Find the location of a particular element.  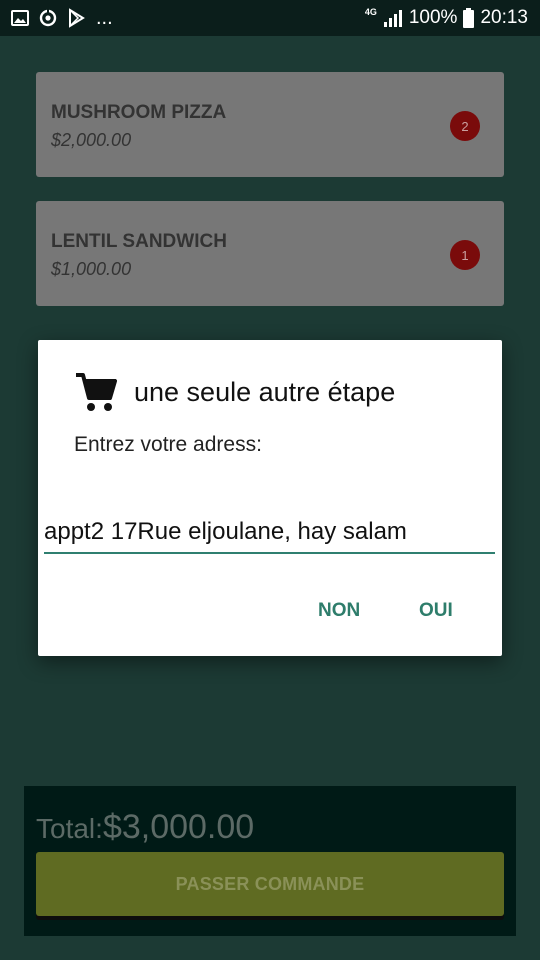

item-name: MUSHROOM PIZZA is located at coordinates (139, 112).